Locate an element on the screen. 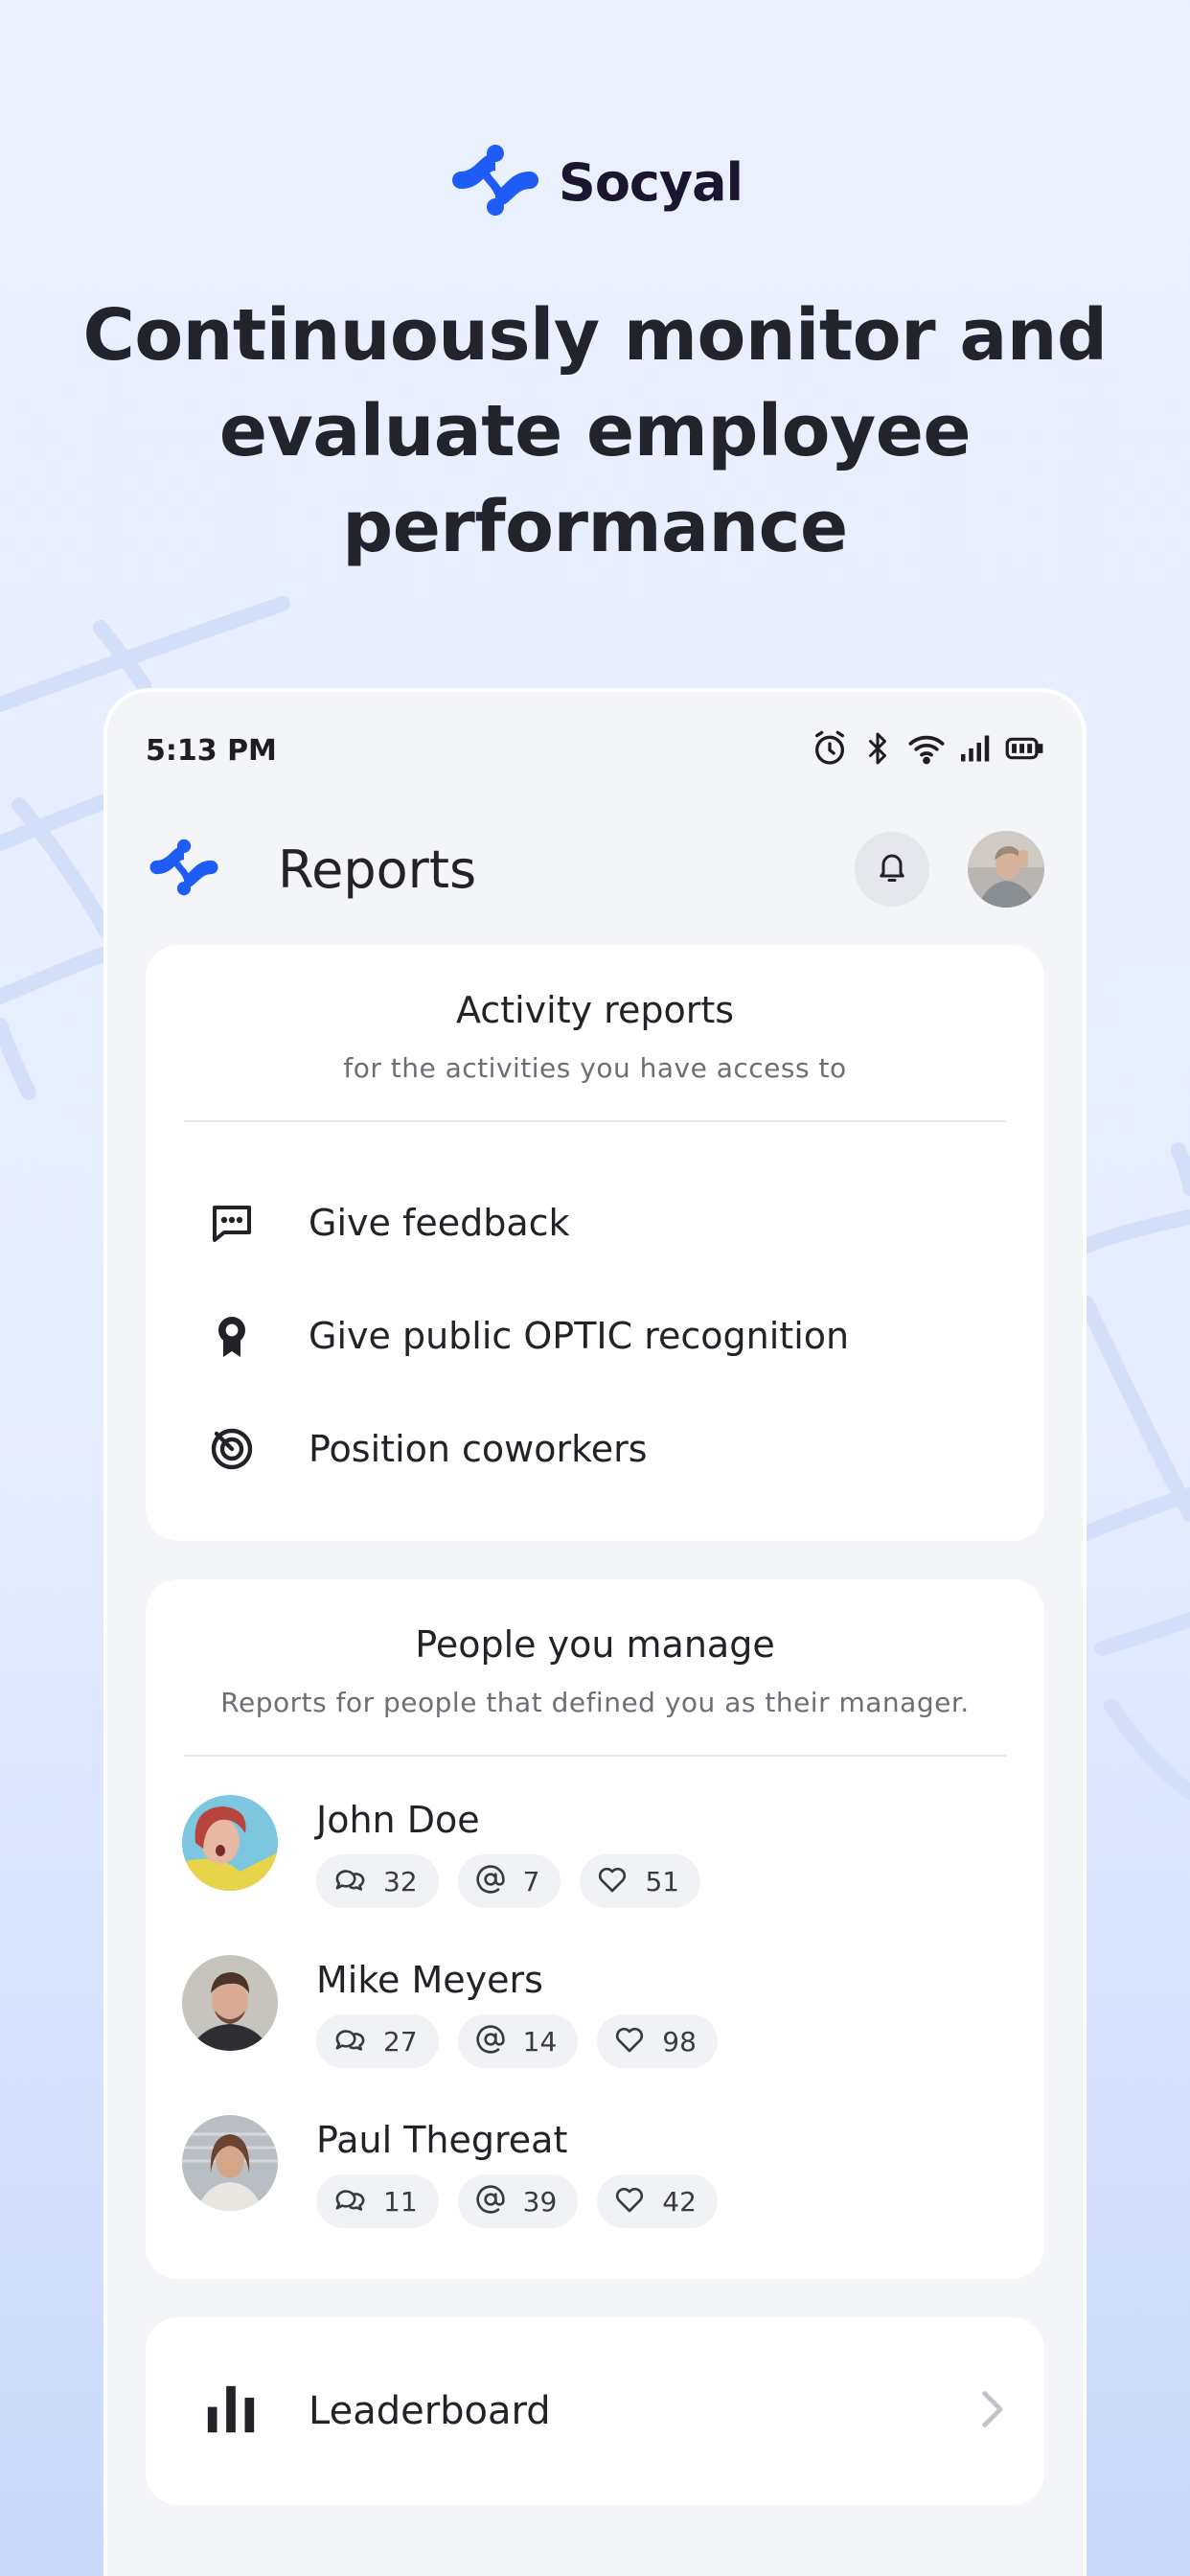 Image resolution: width=1190 pixels, height=2576 pixels. award-icon is located at coordinates (232, 1336).